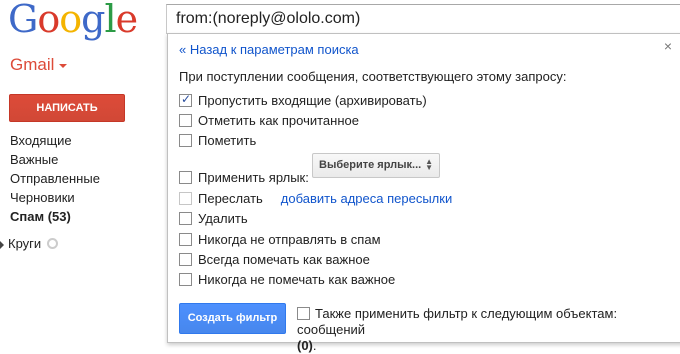 The height and width of the screenshot is (354, 680). Describe the element at coordinates (668, 46) in the screenshot. I see `close-icon: ×` at that location.